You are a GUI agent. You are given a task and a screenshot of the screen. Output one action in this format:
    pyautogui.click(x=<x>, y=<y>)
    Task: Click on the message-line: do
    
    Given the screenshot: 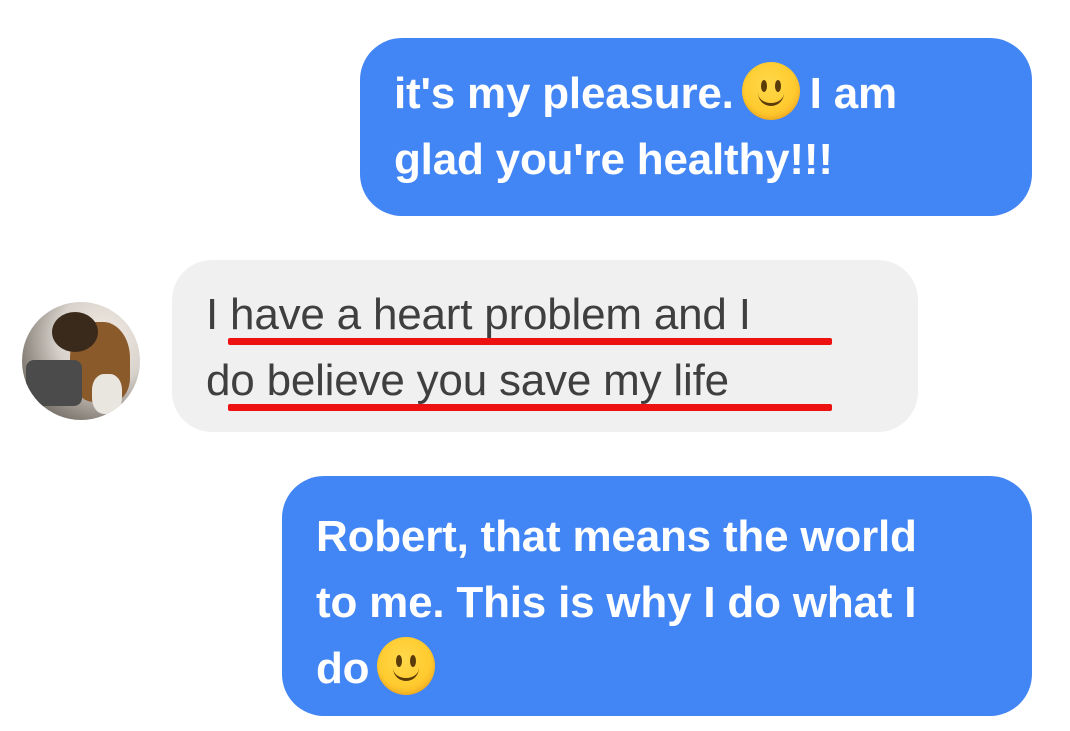 What is the action you would take?
    pyautogui.click(x=674, y=669)
    